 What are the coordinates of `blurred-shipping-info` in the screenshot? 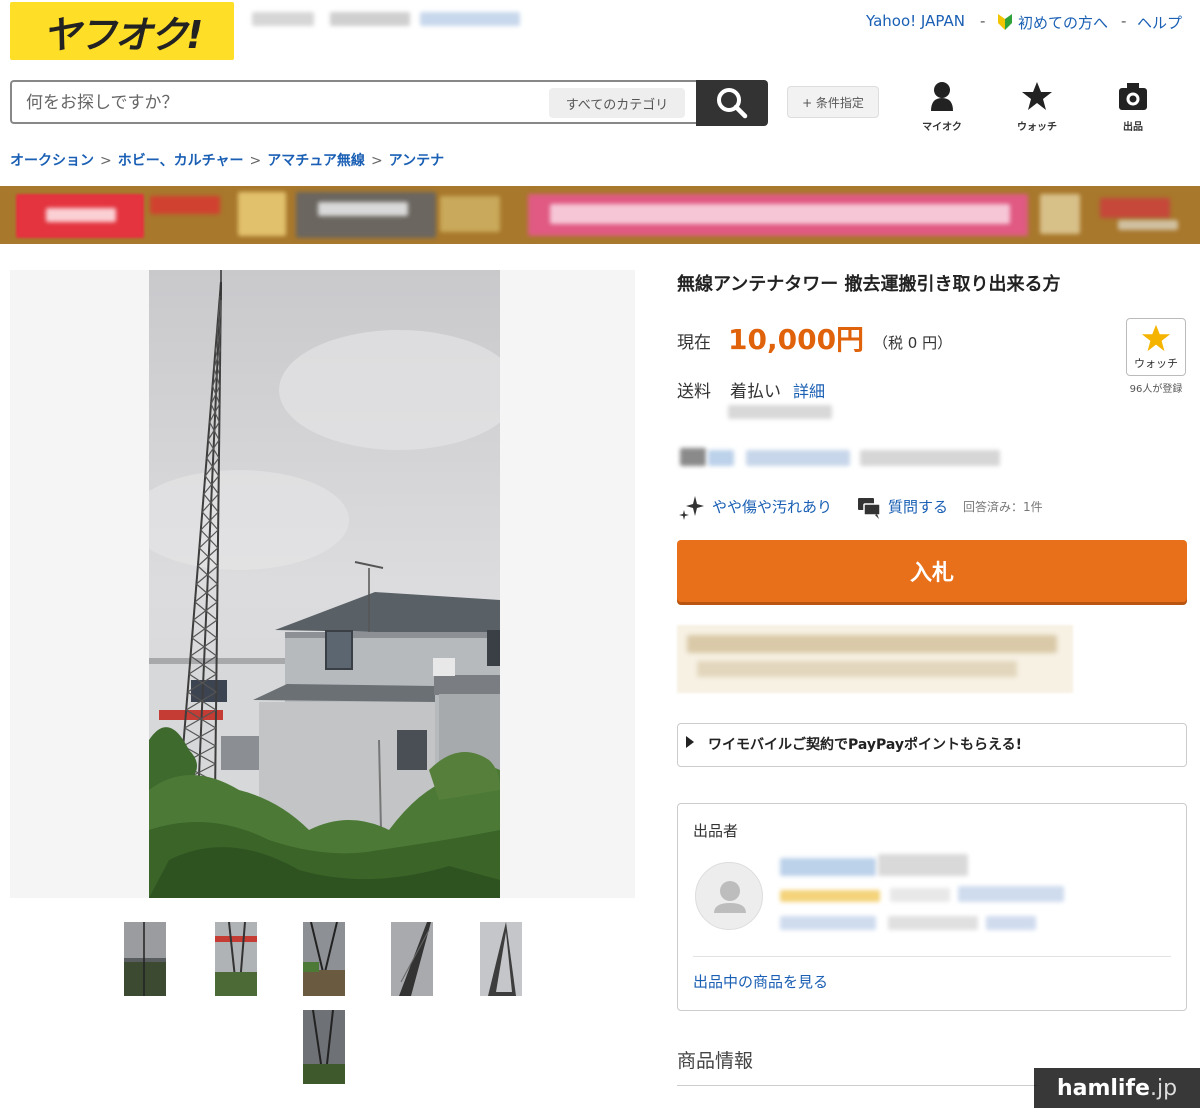 It's located at (780, 412).